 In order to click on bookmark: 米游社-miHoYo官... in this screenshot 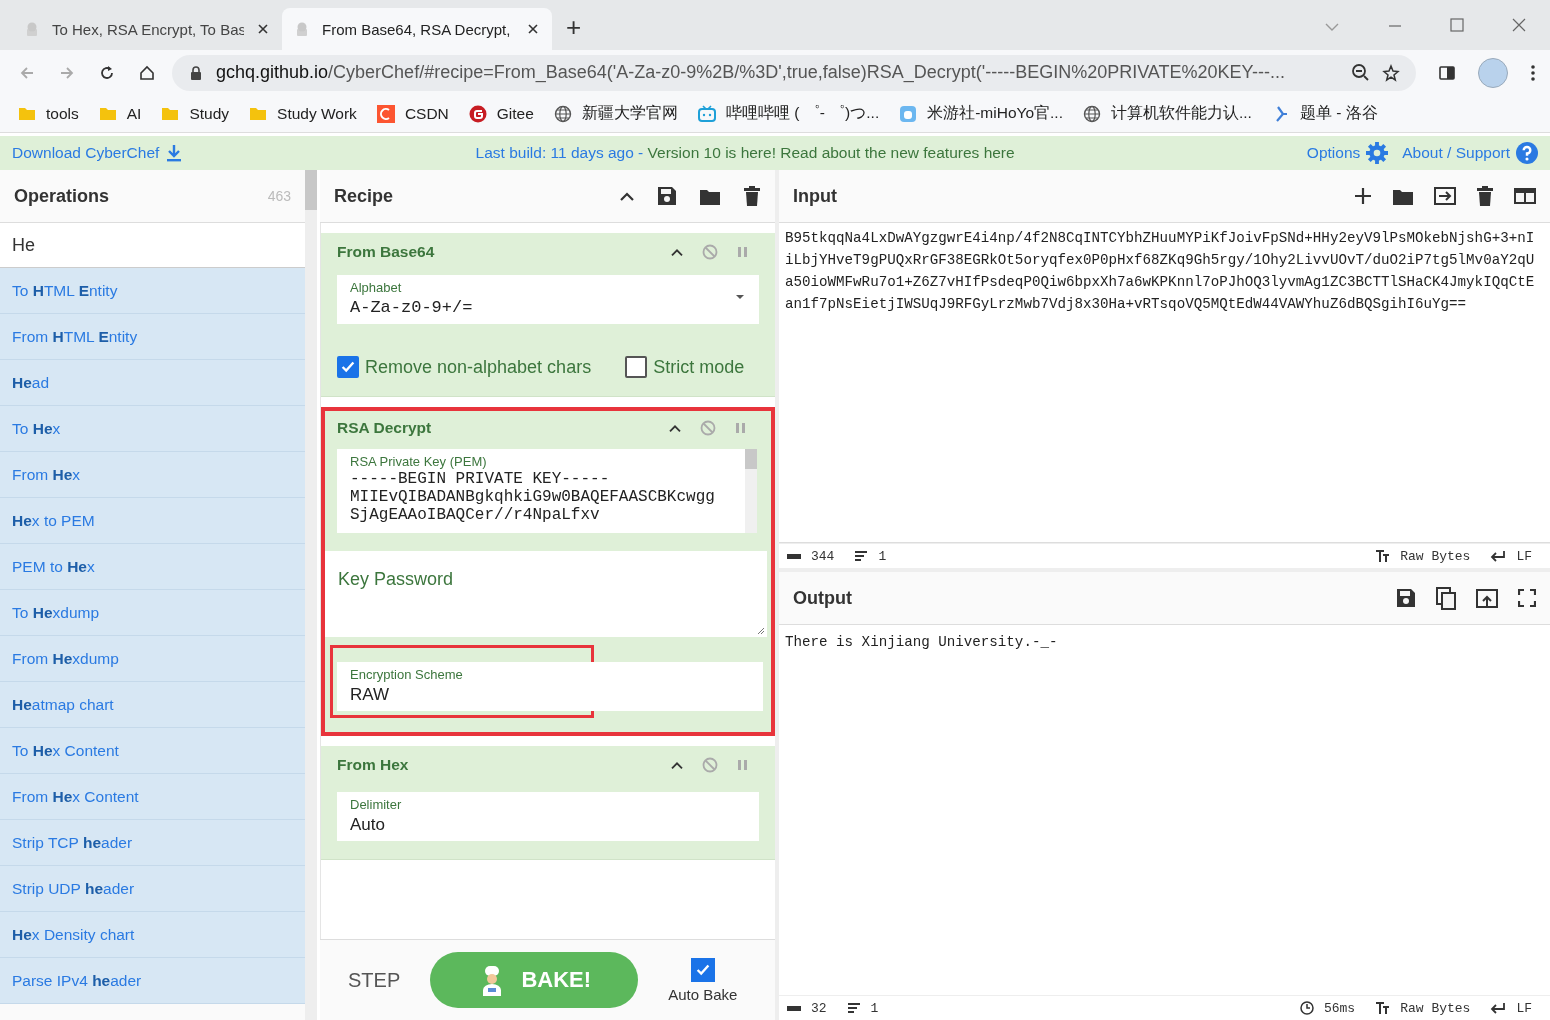, I will do `click(981, 113)`.